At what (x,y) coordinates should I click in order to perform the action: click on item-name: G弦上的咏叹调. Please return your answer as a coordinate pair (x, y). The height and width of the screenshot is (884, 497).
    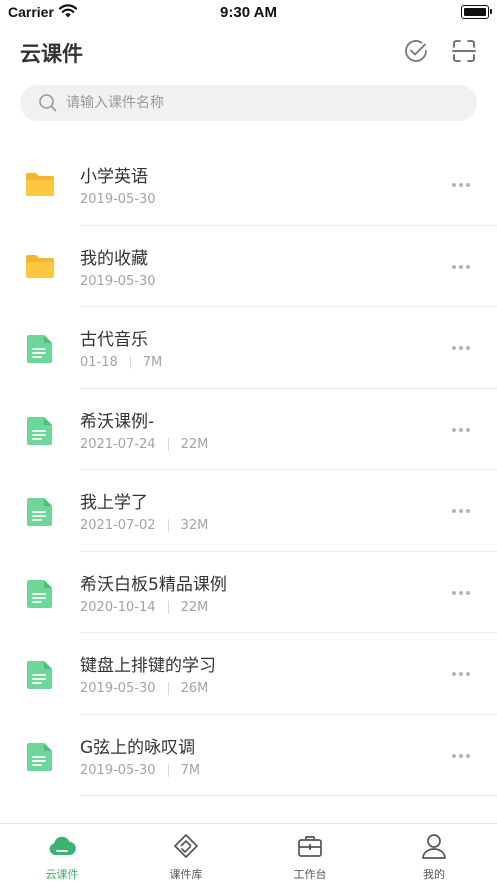
    Looking at the image, I should click on (138, 747).